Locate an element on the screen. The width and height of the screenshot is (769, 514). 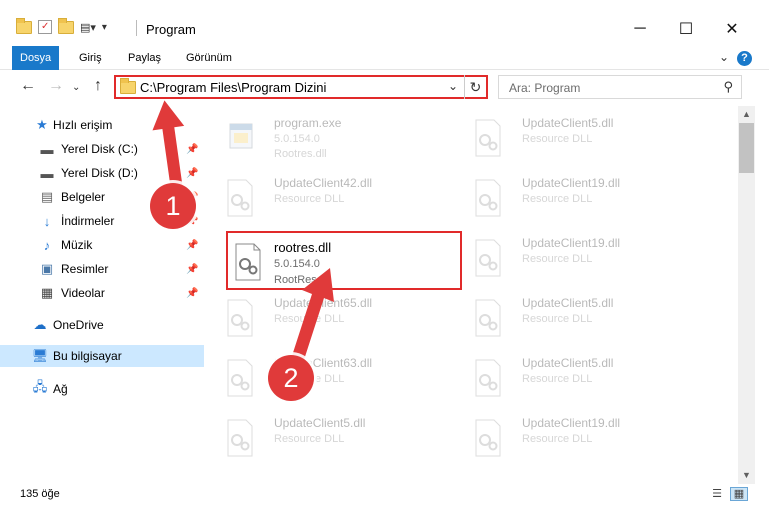
scroll-down-icon: ▼ is located at coordinates (746, 475).